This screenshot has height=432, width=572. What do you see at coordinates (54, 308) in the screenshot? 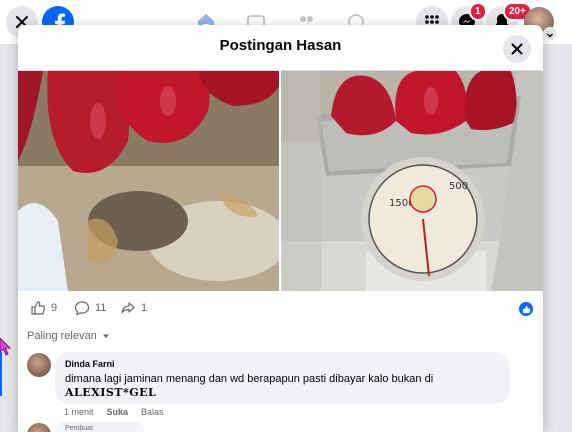
I see `likes-count: 9` at bounding box center [54, 308].